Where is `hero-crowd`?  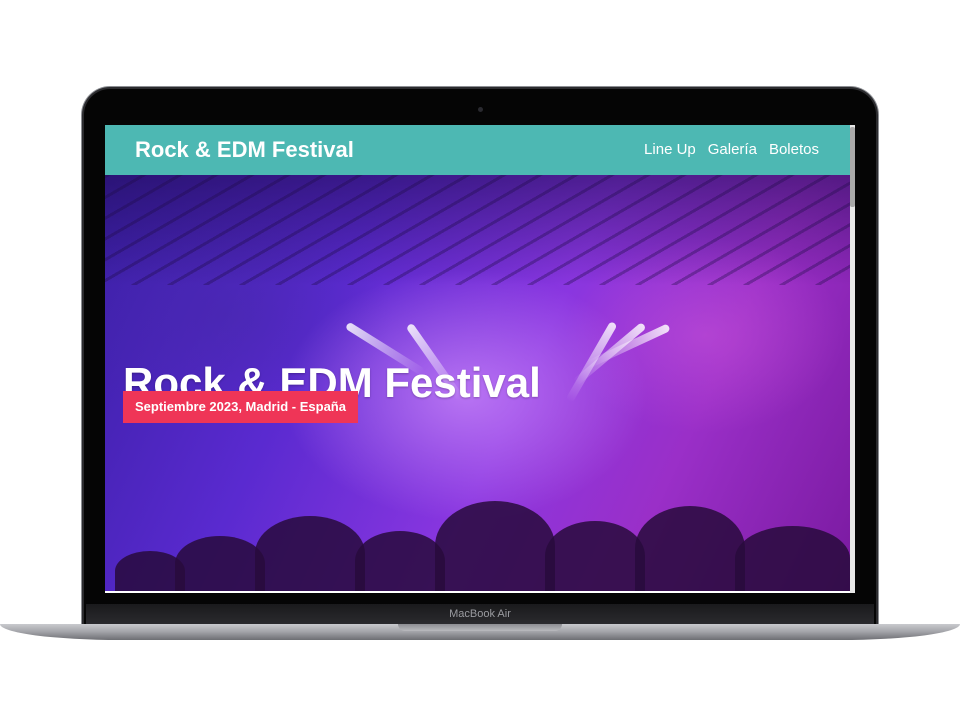
hero-crowd is located at coordinates (477, 536).